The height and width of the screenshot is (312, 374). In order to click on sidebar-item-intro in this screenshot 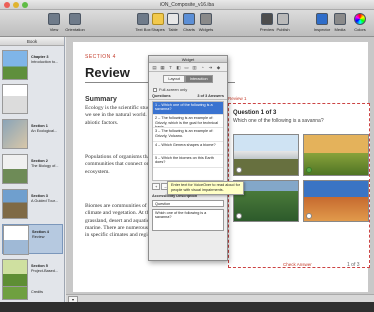, I will do `click(32, 99)`.